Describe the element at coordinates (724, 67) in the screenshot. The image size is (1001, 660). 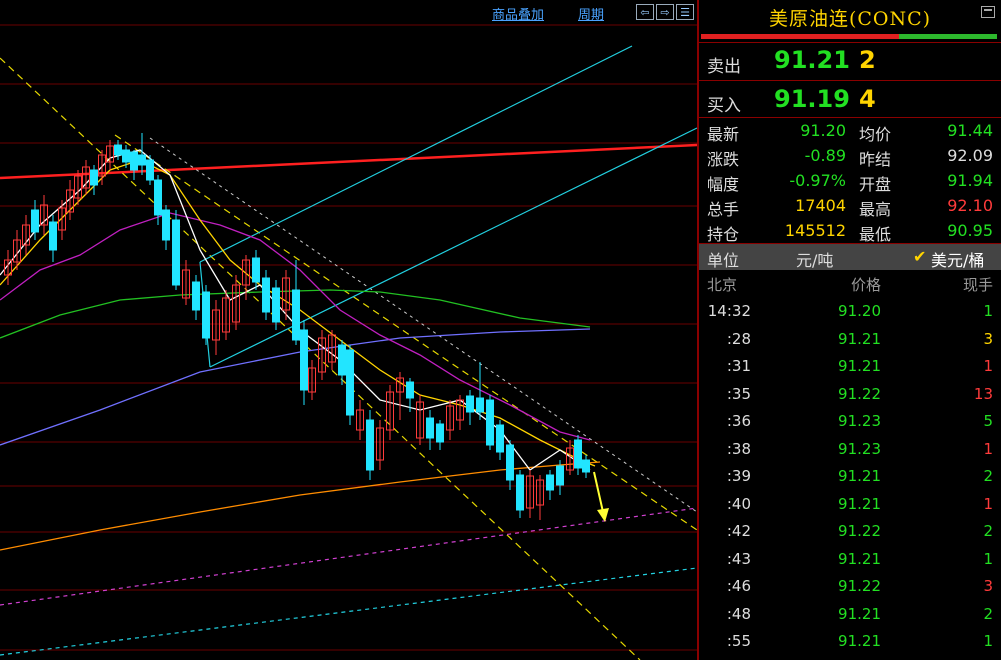
I see `sell-label: 卖出` at that location.